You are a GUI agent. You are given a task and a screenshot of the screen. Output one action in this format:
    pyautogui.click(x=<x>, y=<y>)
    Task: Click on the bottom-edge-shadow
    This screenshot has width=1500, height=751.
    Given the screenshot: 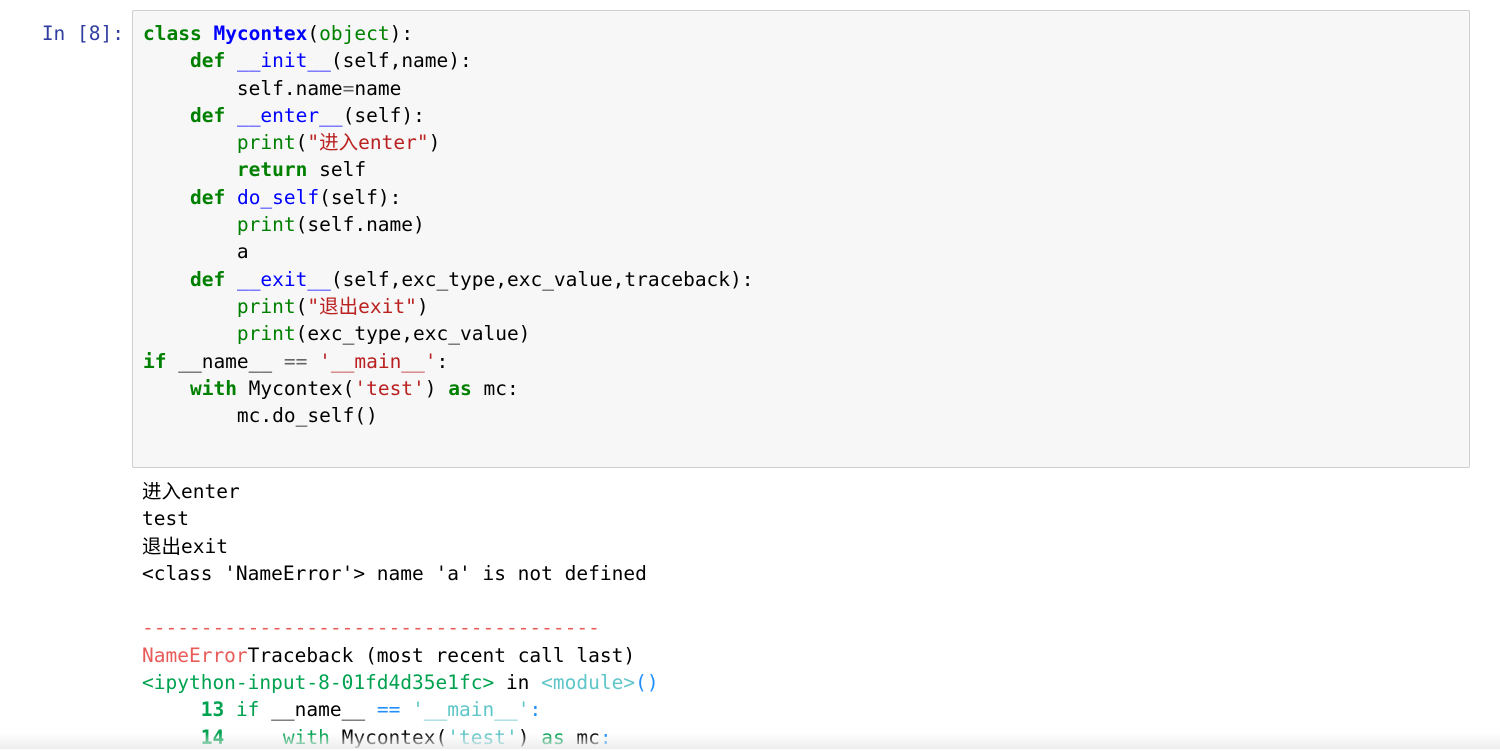 What is the action you would take?
    pyautogui.click(x=750, y=741)
    